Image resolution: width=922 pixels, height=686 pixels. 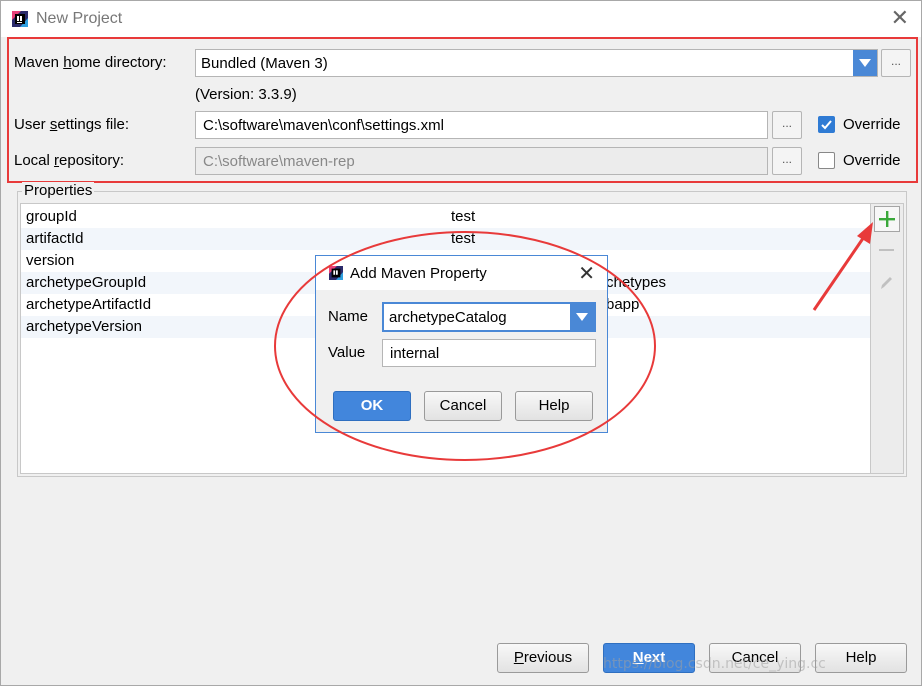 I want to click on user-settings-override-checkbox, so click(x=826, y=124).